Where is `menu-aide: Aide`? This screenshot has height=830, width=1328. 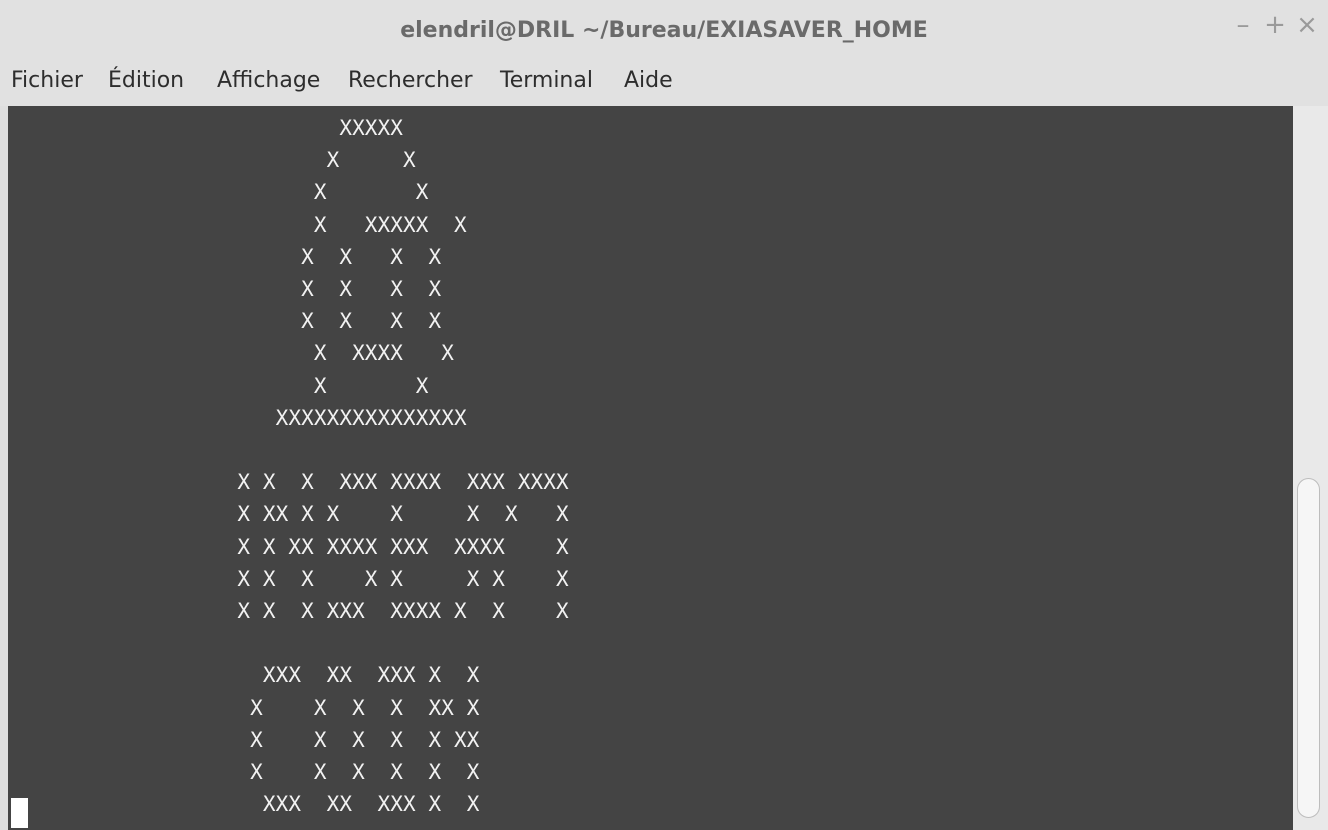 menu-aide: Aide is located at coordinates (648, 81).